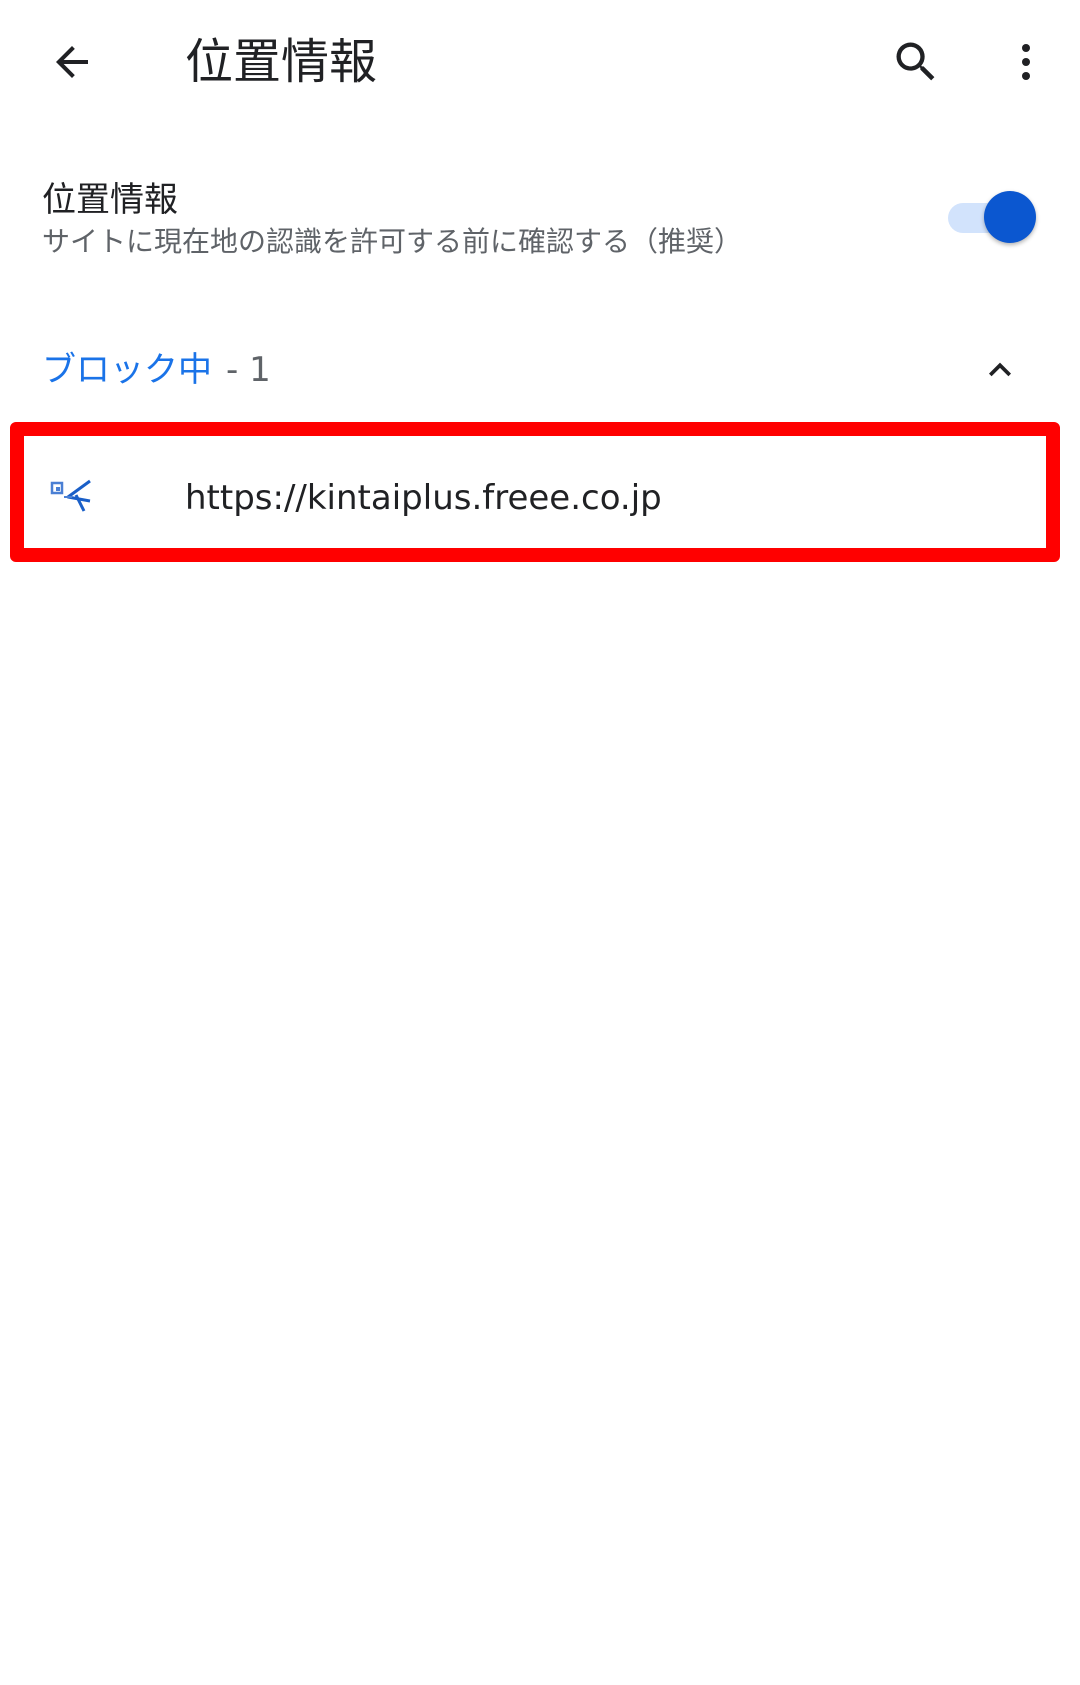 The width and height of the screenshot is (1080, 1685). I want to click on location-setting-row: 位置情報 サイトに現在地の認識を許可する前に確認する（推奨）, so click(540, 220).